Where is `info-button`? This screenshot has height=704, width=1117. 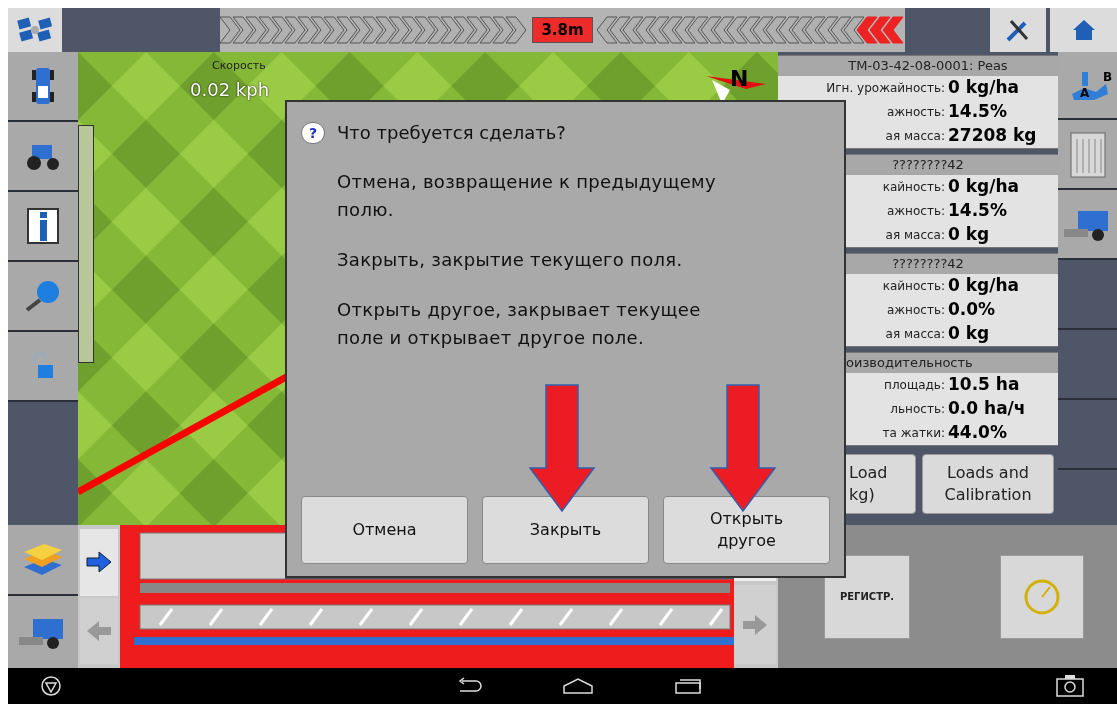 info-button is located at coordinates (43, 227).